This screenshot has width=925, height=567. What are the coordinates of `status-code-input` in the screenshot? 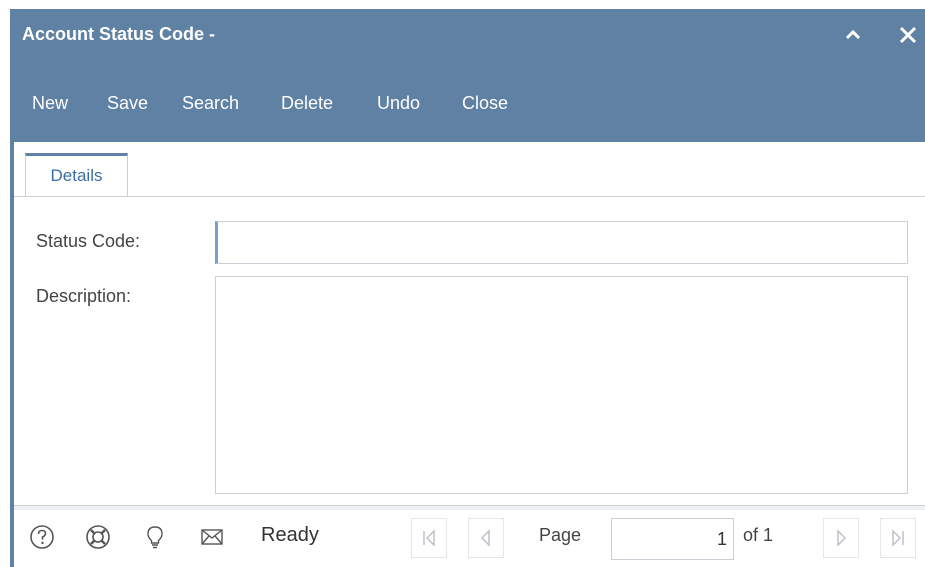 It's located at (562, 242).